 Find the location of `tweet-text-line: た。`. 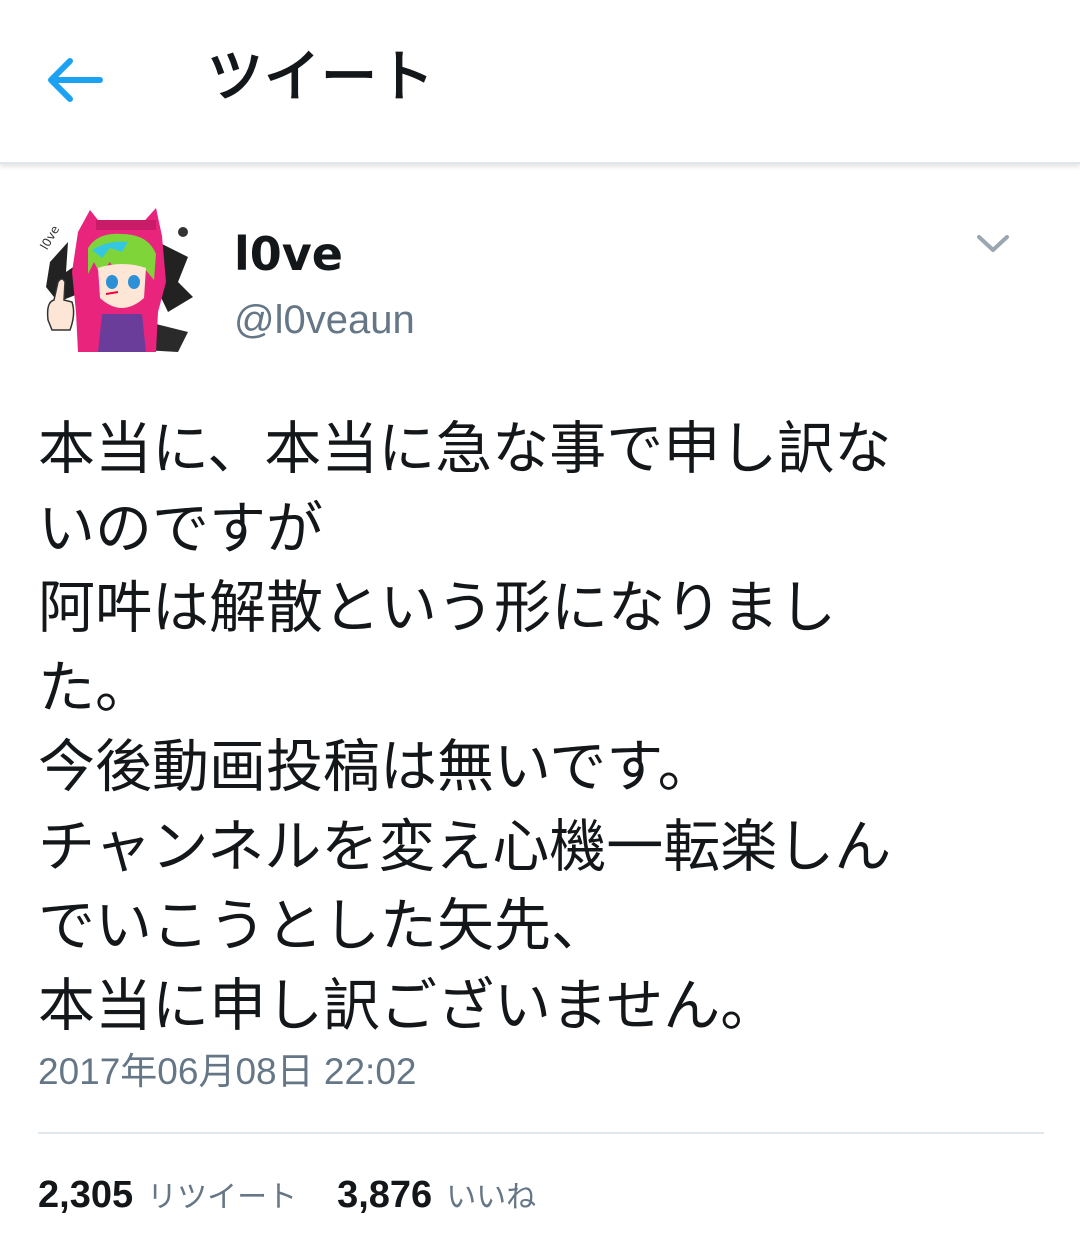

tweet-text-line: た。 is located at coordinates (95, 687).